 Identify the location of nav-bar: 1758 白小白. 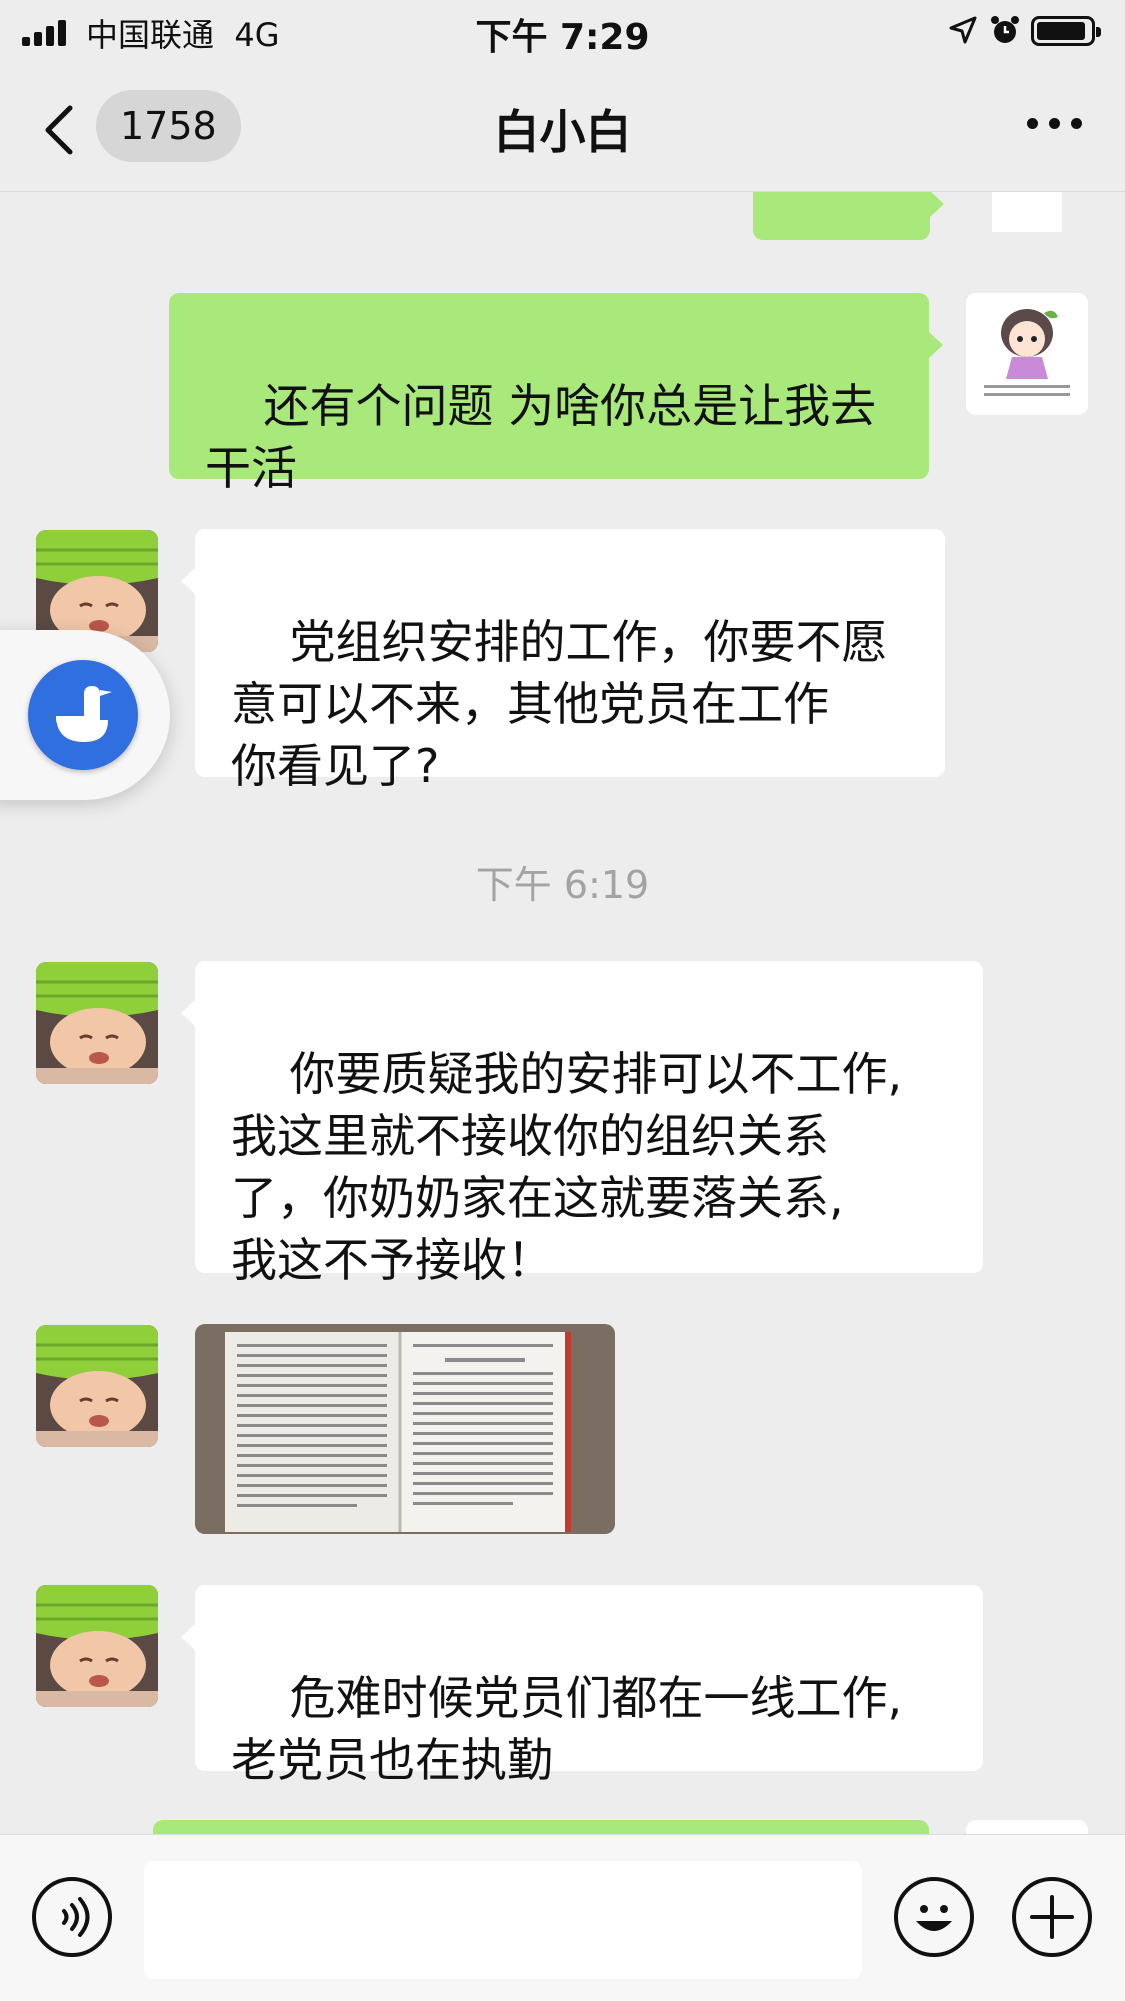
(562, 127).